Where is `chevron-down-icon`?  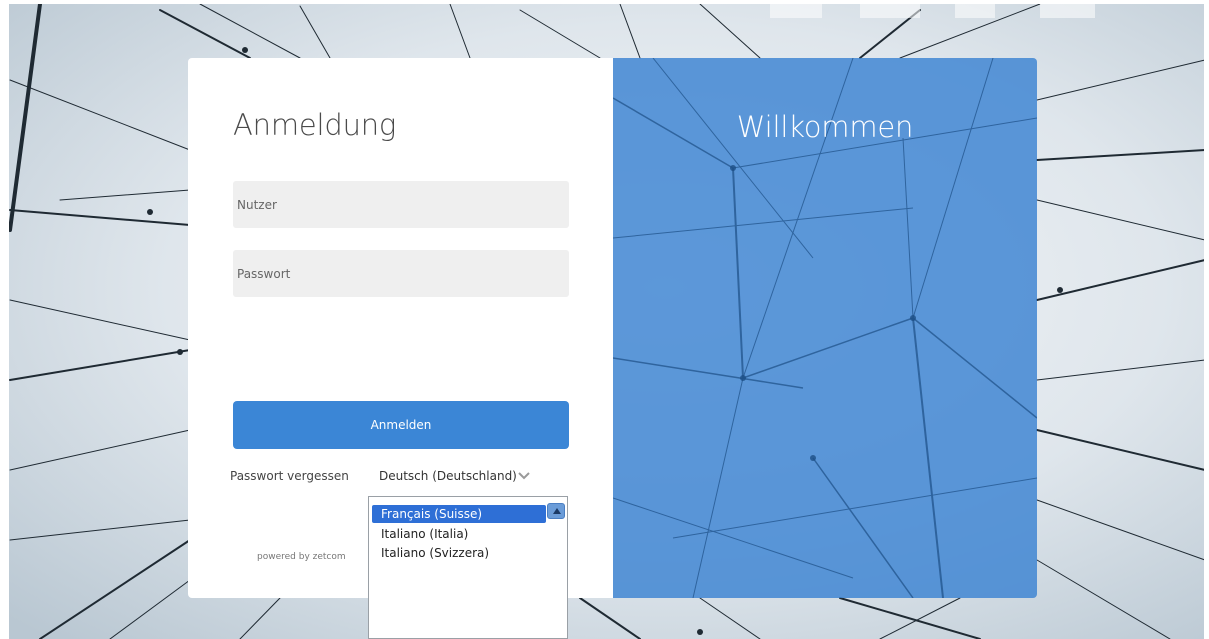
chevron-down-icon is located at coordinates (524, 476).